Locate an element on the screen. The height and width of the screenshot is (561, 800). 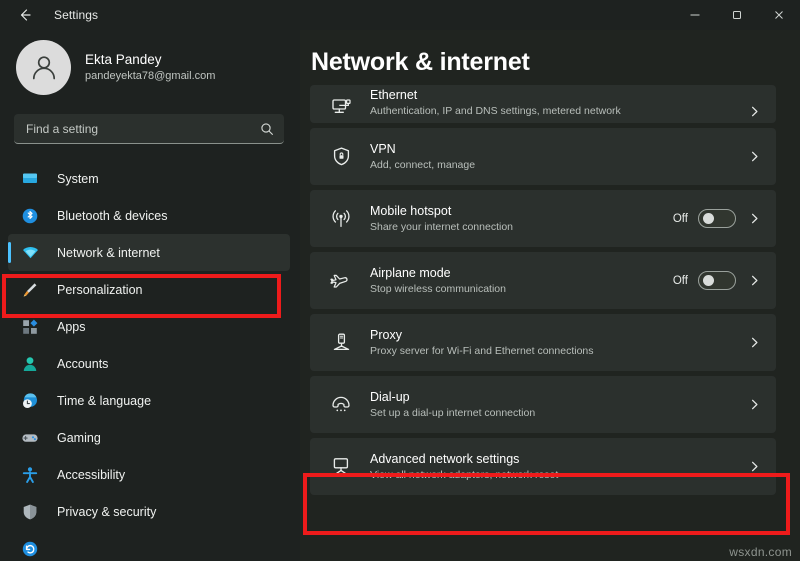
proxy-server-icon is located at coordinates (341, 342).